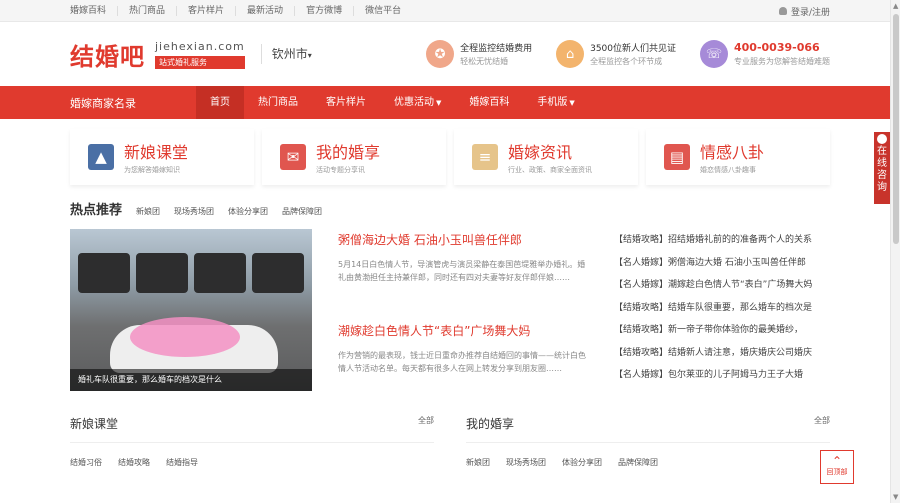 The image size is (900, 503). What do you see at coordinates (463, 239) in the screenshot?
I see `article-title: 粥僧海边大婚 石油小玉叫兽任伴郎` at bounding box center [463, 239].